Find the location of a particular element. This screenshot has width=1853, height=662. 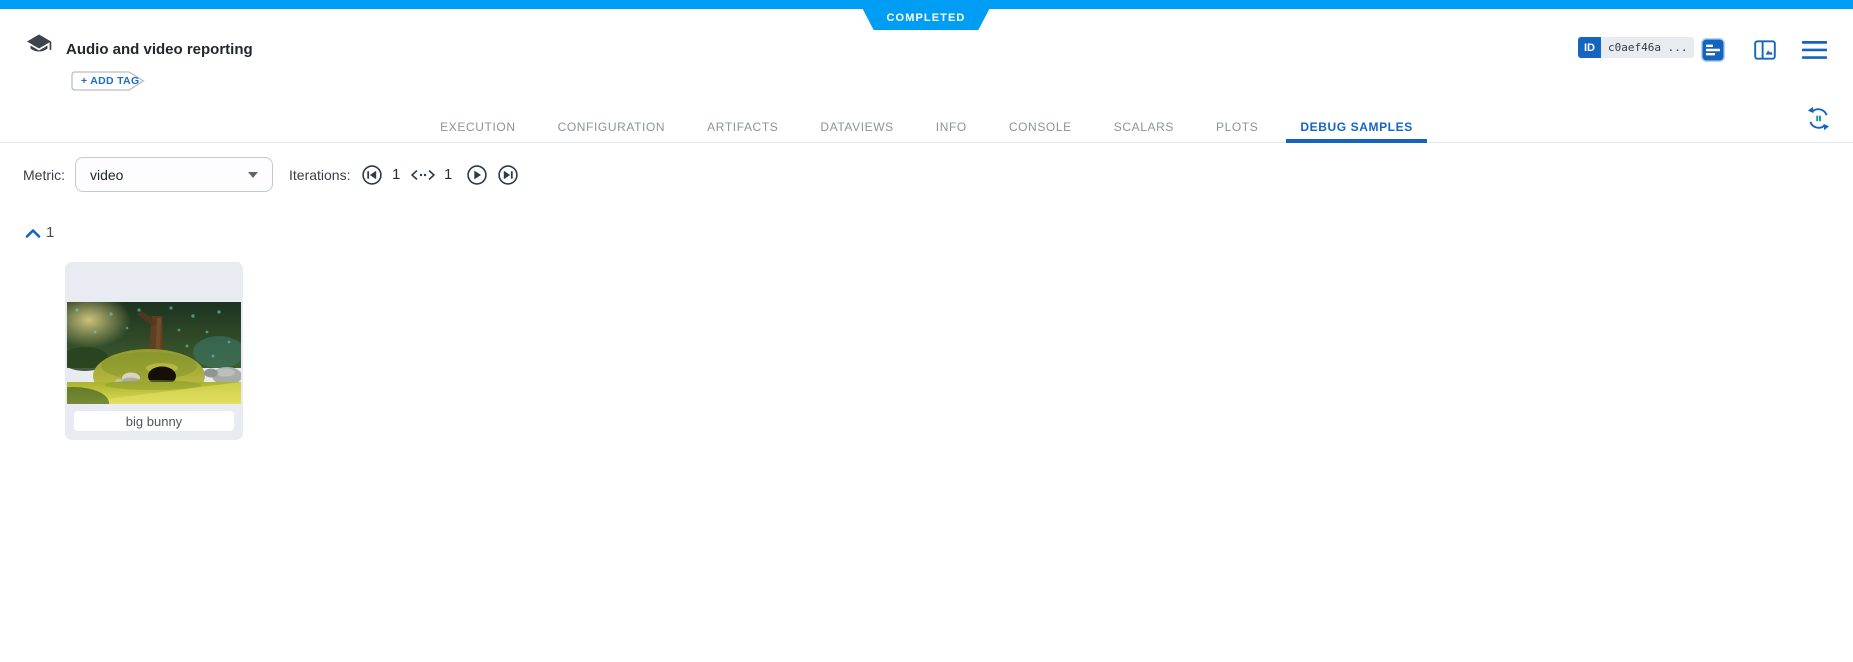

sample-caption: big bunny is located at coordinates (154, 421).